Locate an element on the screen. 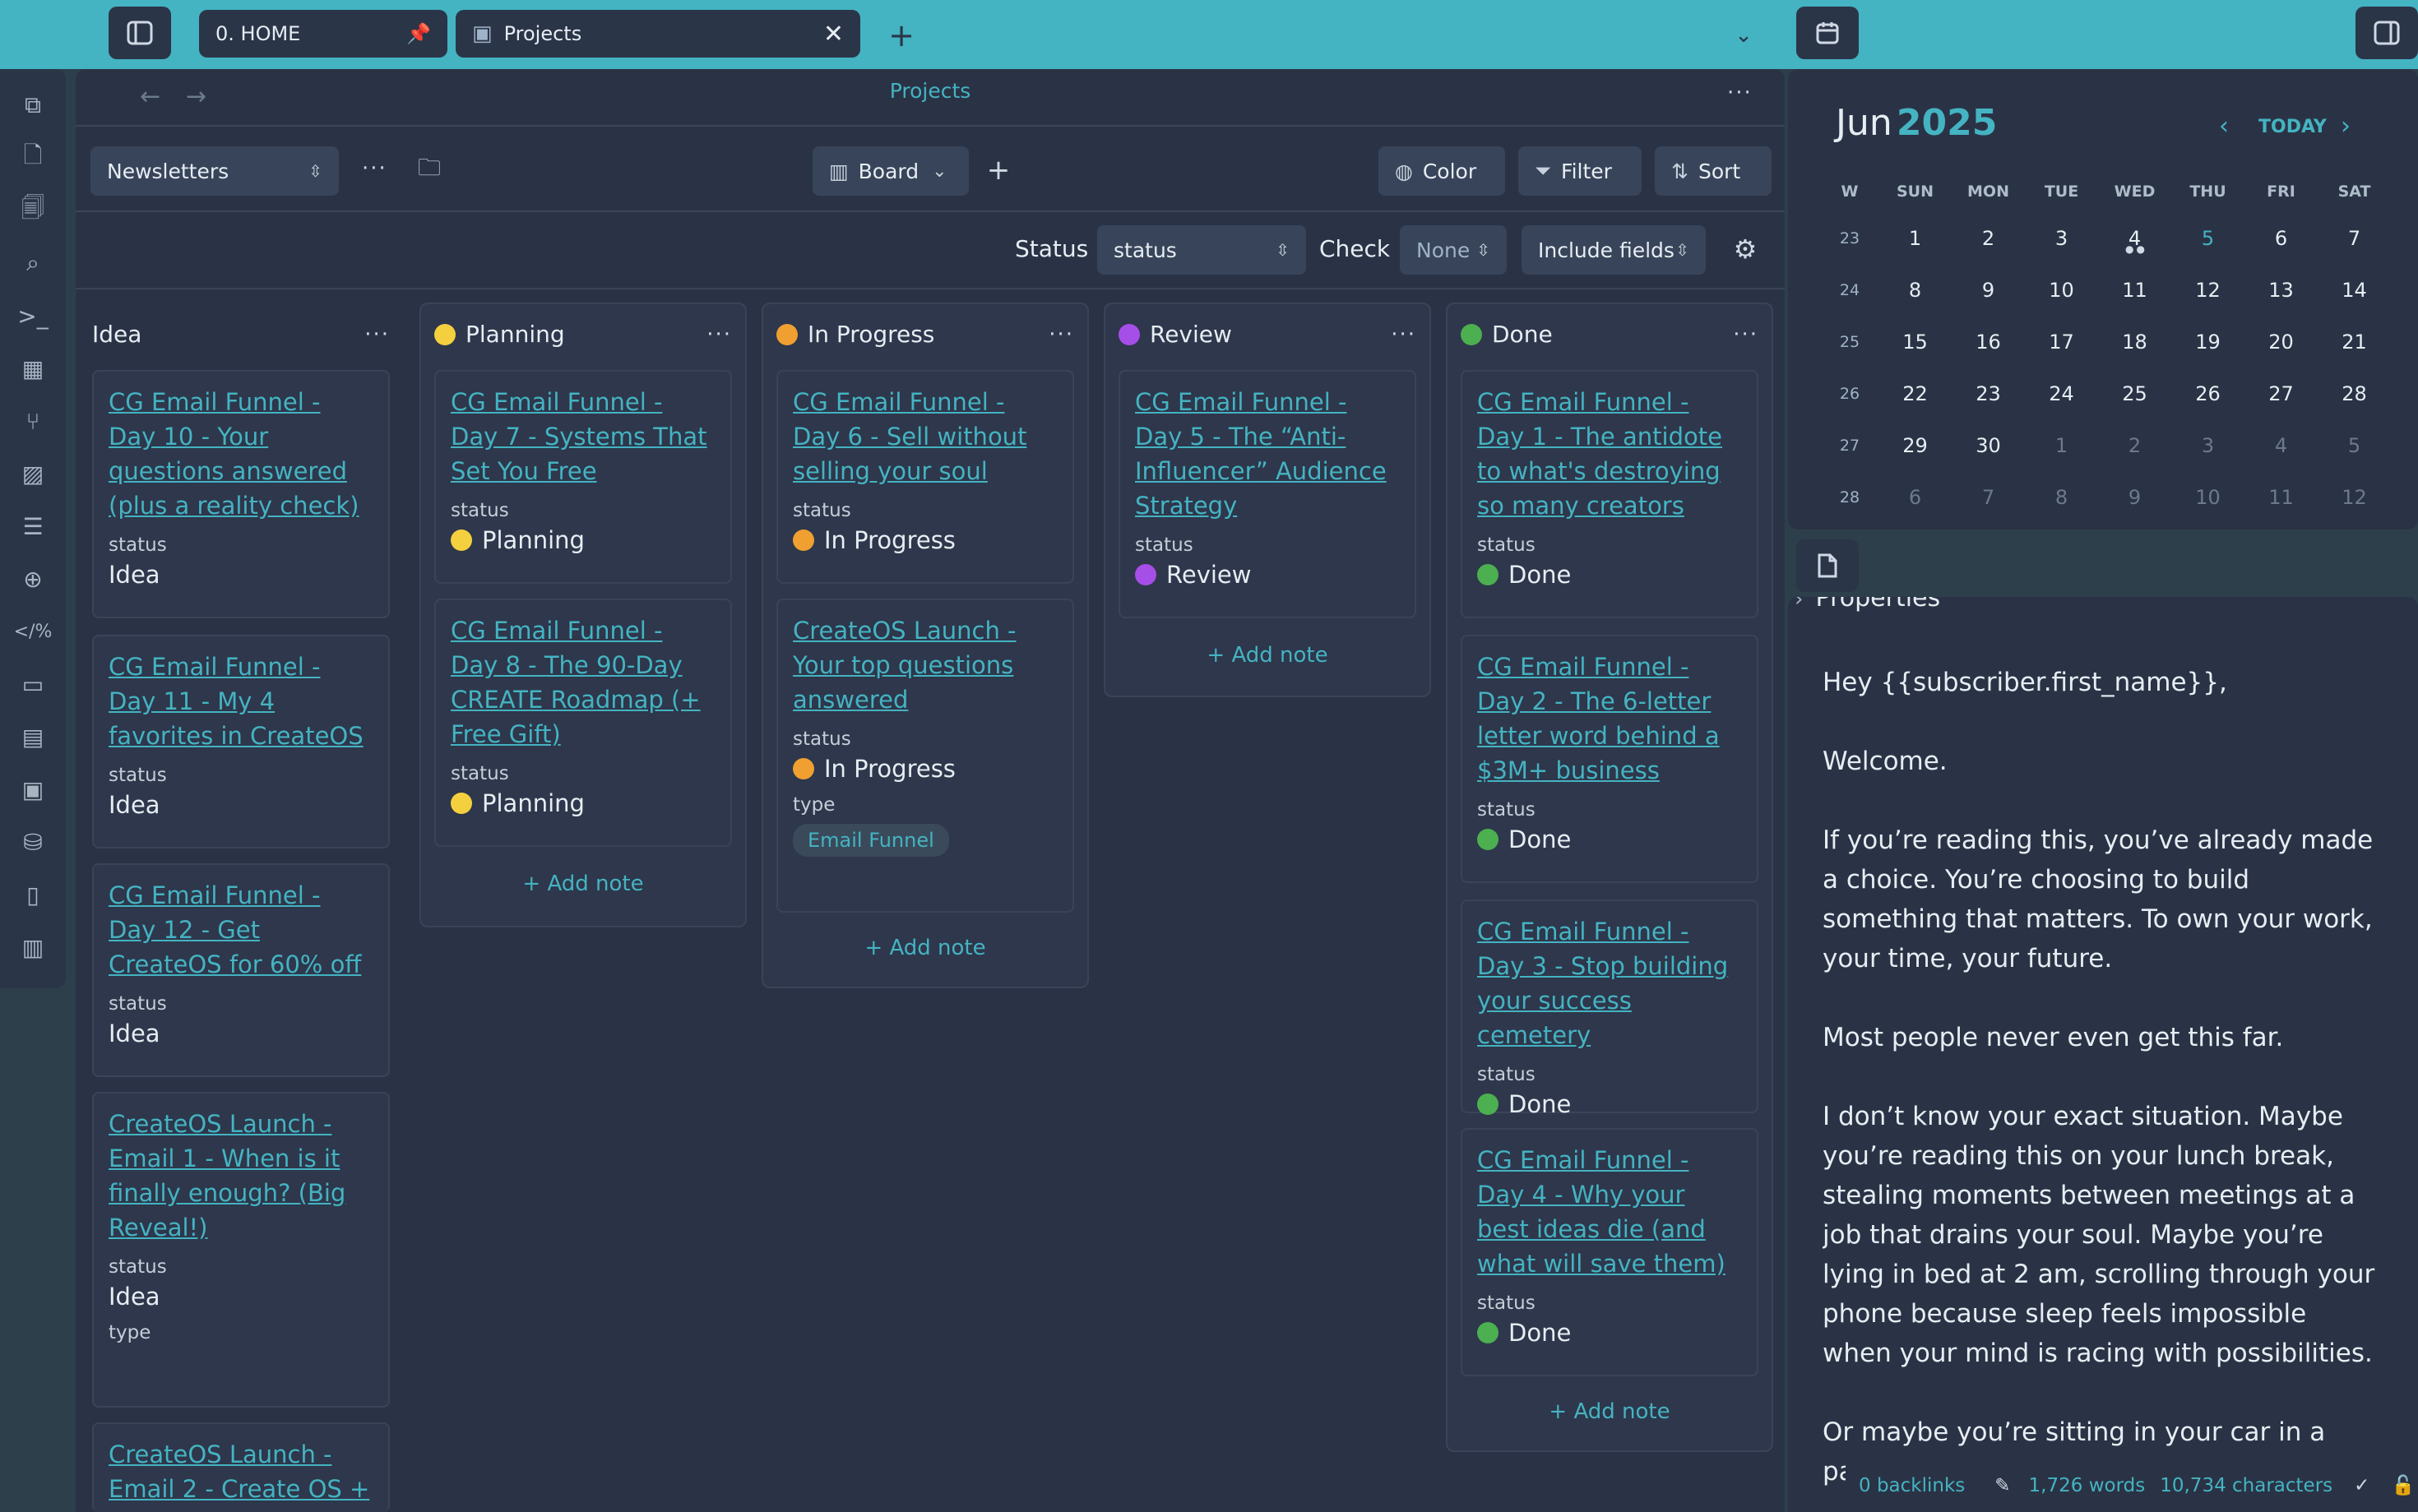 This screenshot has width=2418, height=1512. calendar-day: 1 is located at coordinates (1915, 238).